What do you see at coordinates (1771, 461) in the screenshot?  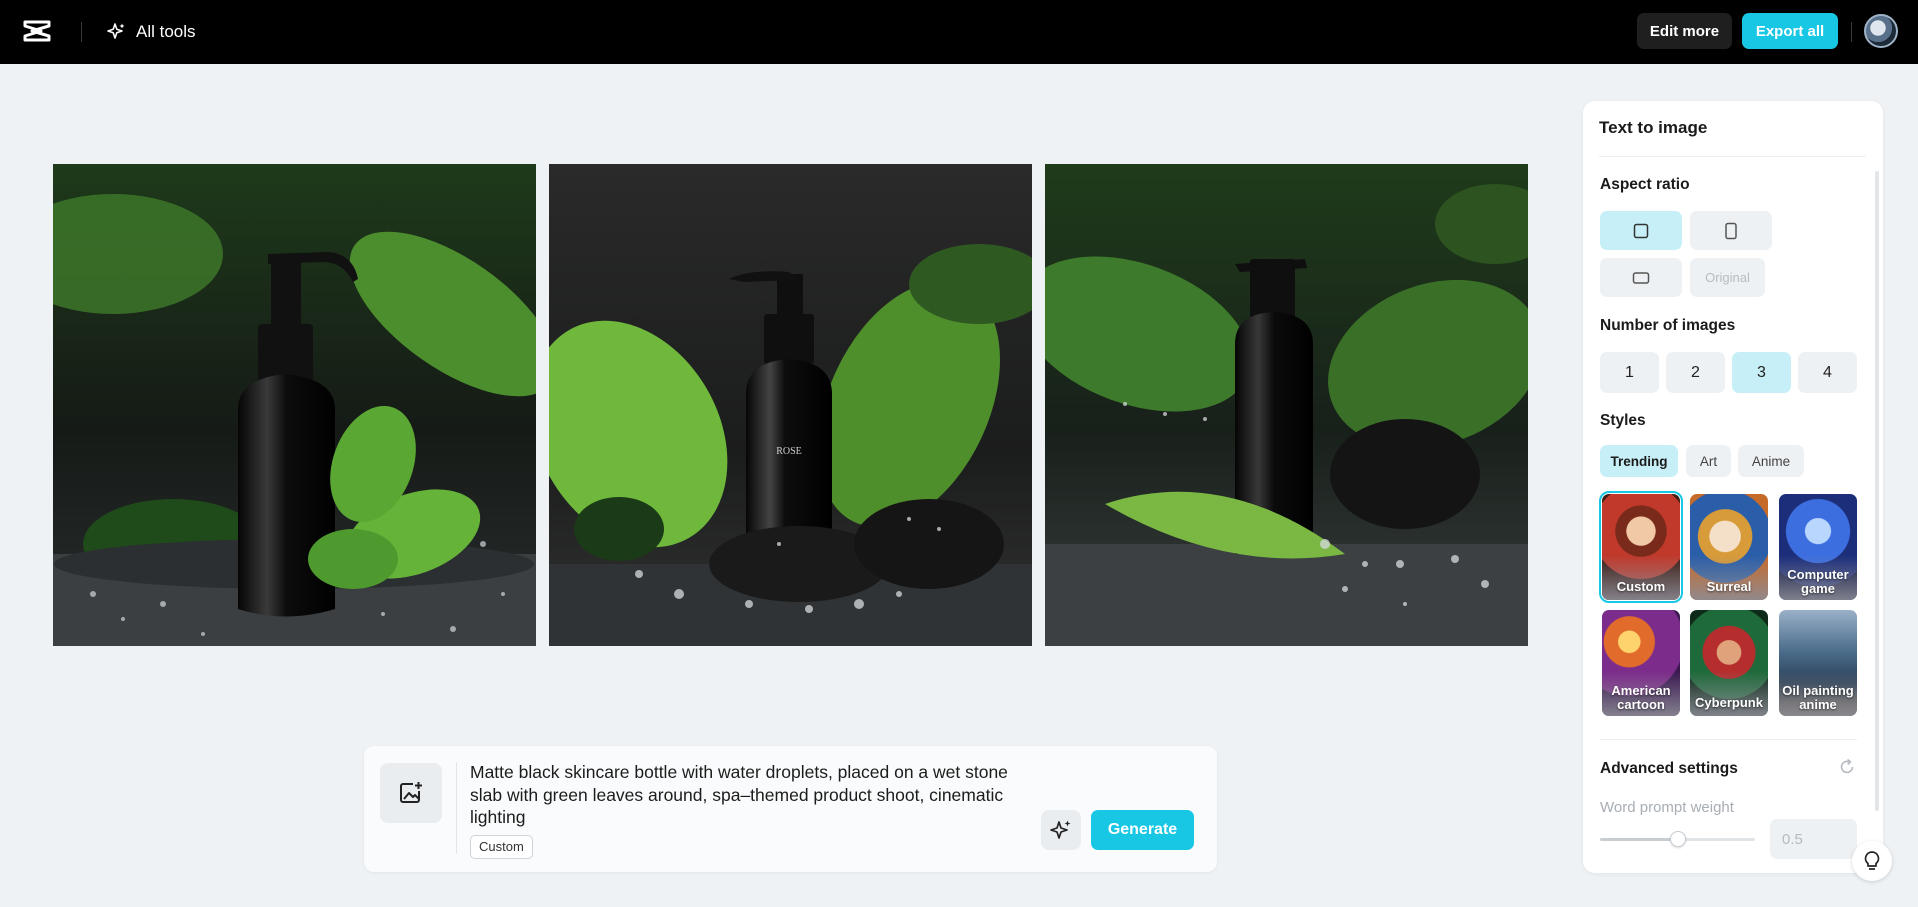 I see `tab-anime: Anime` at bounding box center [1771, 461].